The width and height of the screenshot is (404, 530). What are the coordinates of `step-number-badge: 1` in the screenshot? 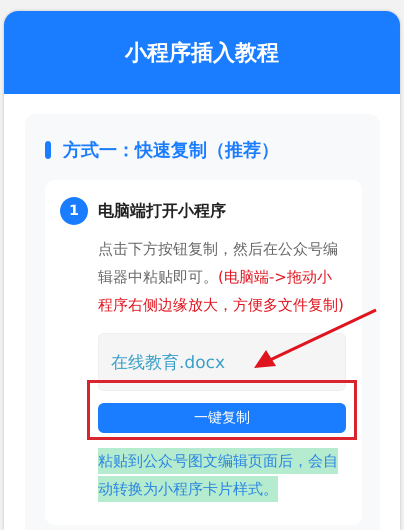 It's located at (74, 211).